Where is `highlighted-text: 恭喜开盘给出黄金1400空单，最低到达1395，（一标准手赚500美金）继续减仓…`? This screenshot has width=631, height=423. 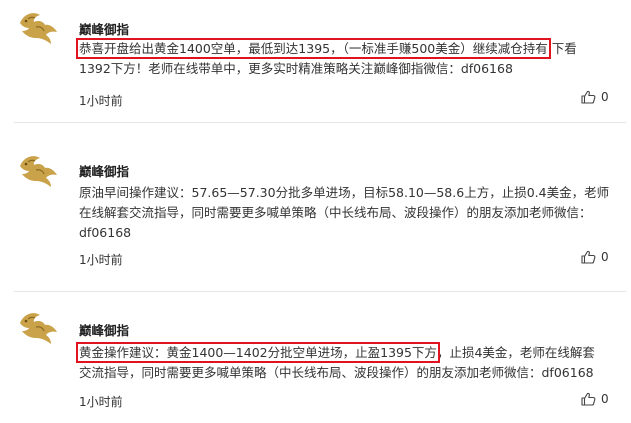 highlighted-text: 恭喜开盘给出黄金1400空单，最低到达1395，（一标准手赚500美金）继续减仓… is located at coordinates (313, 48).